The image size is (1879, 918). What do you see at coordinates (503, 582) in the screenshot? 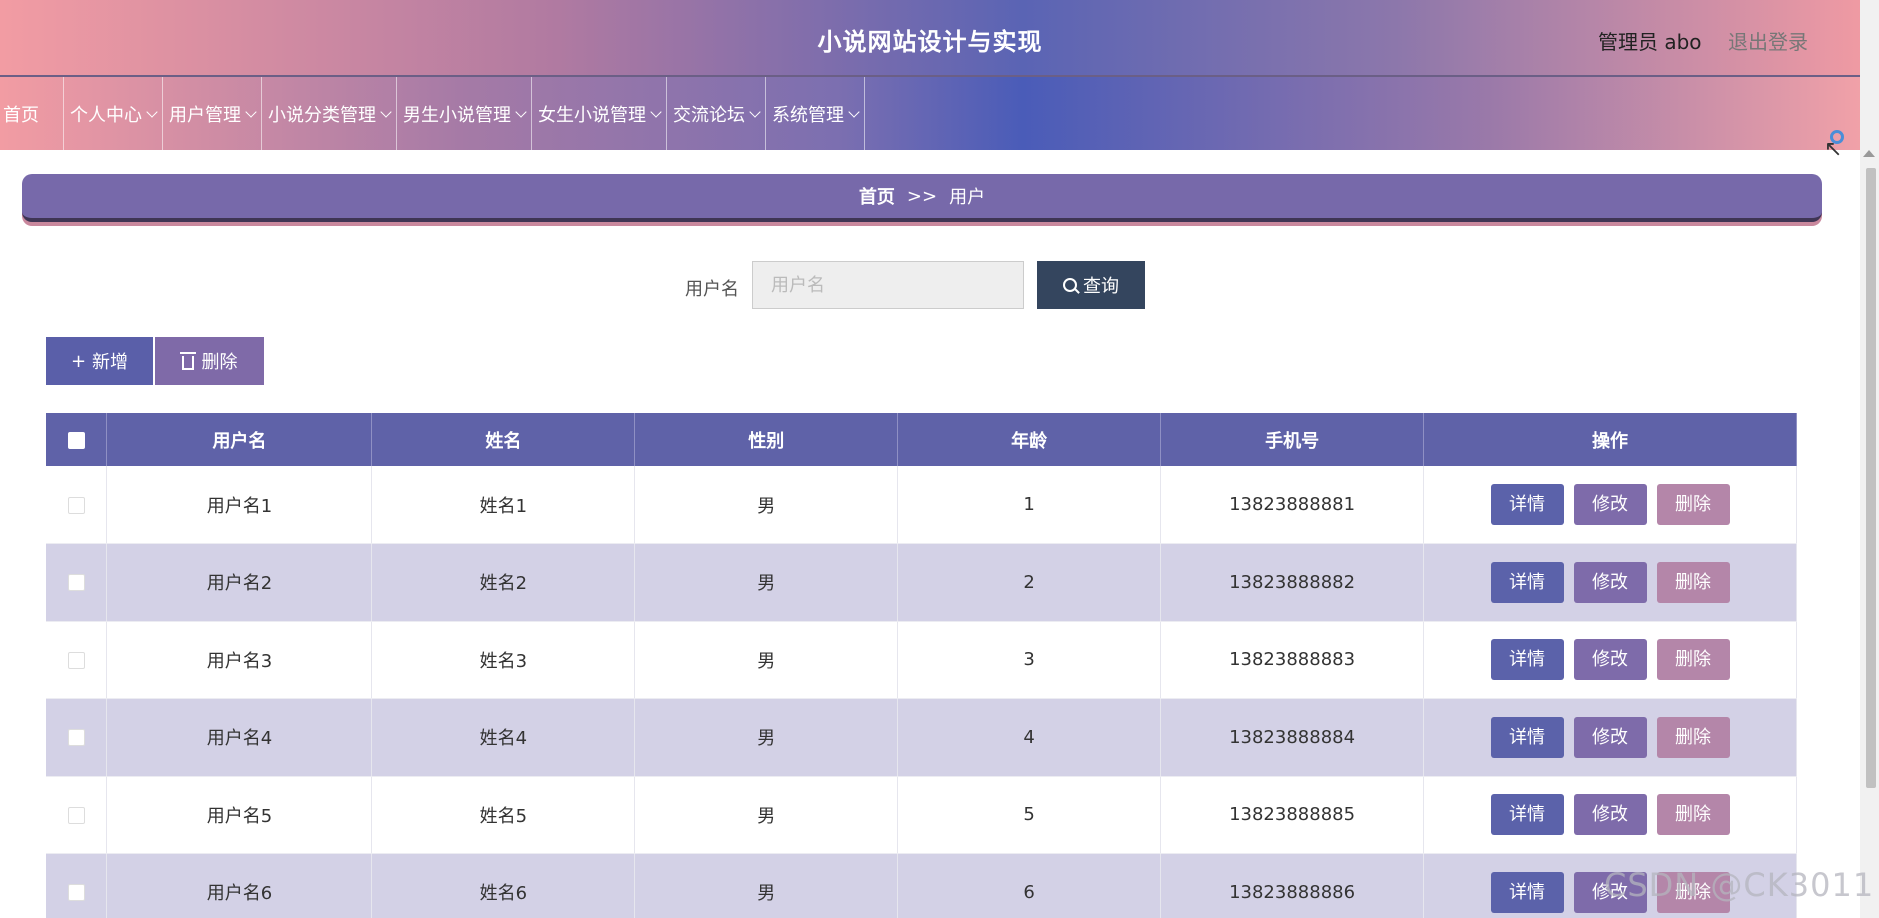
I see `cell-name: 姓名2` at bounding box center [503, 582].